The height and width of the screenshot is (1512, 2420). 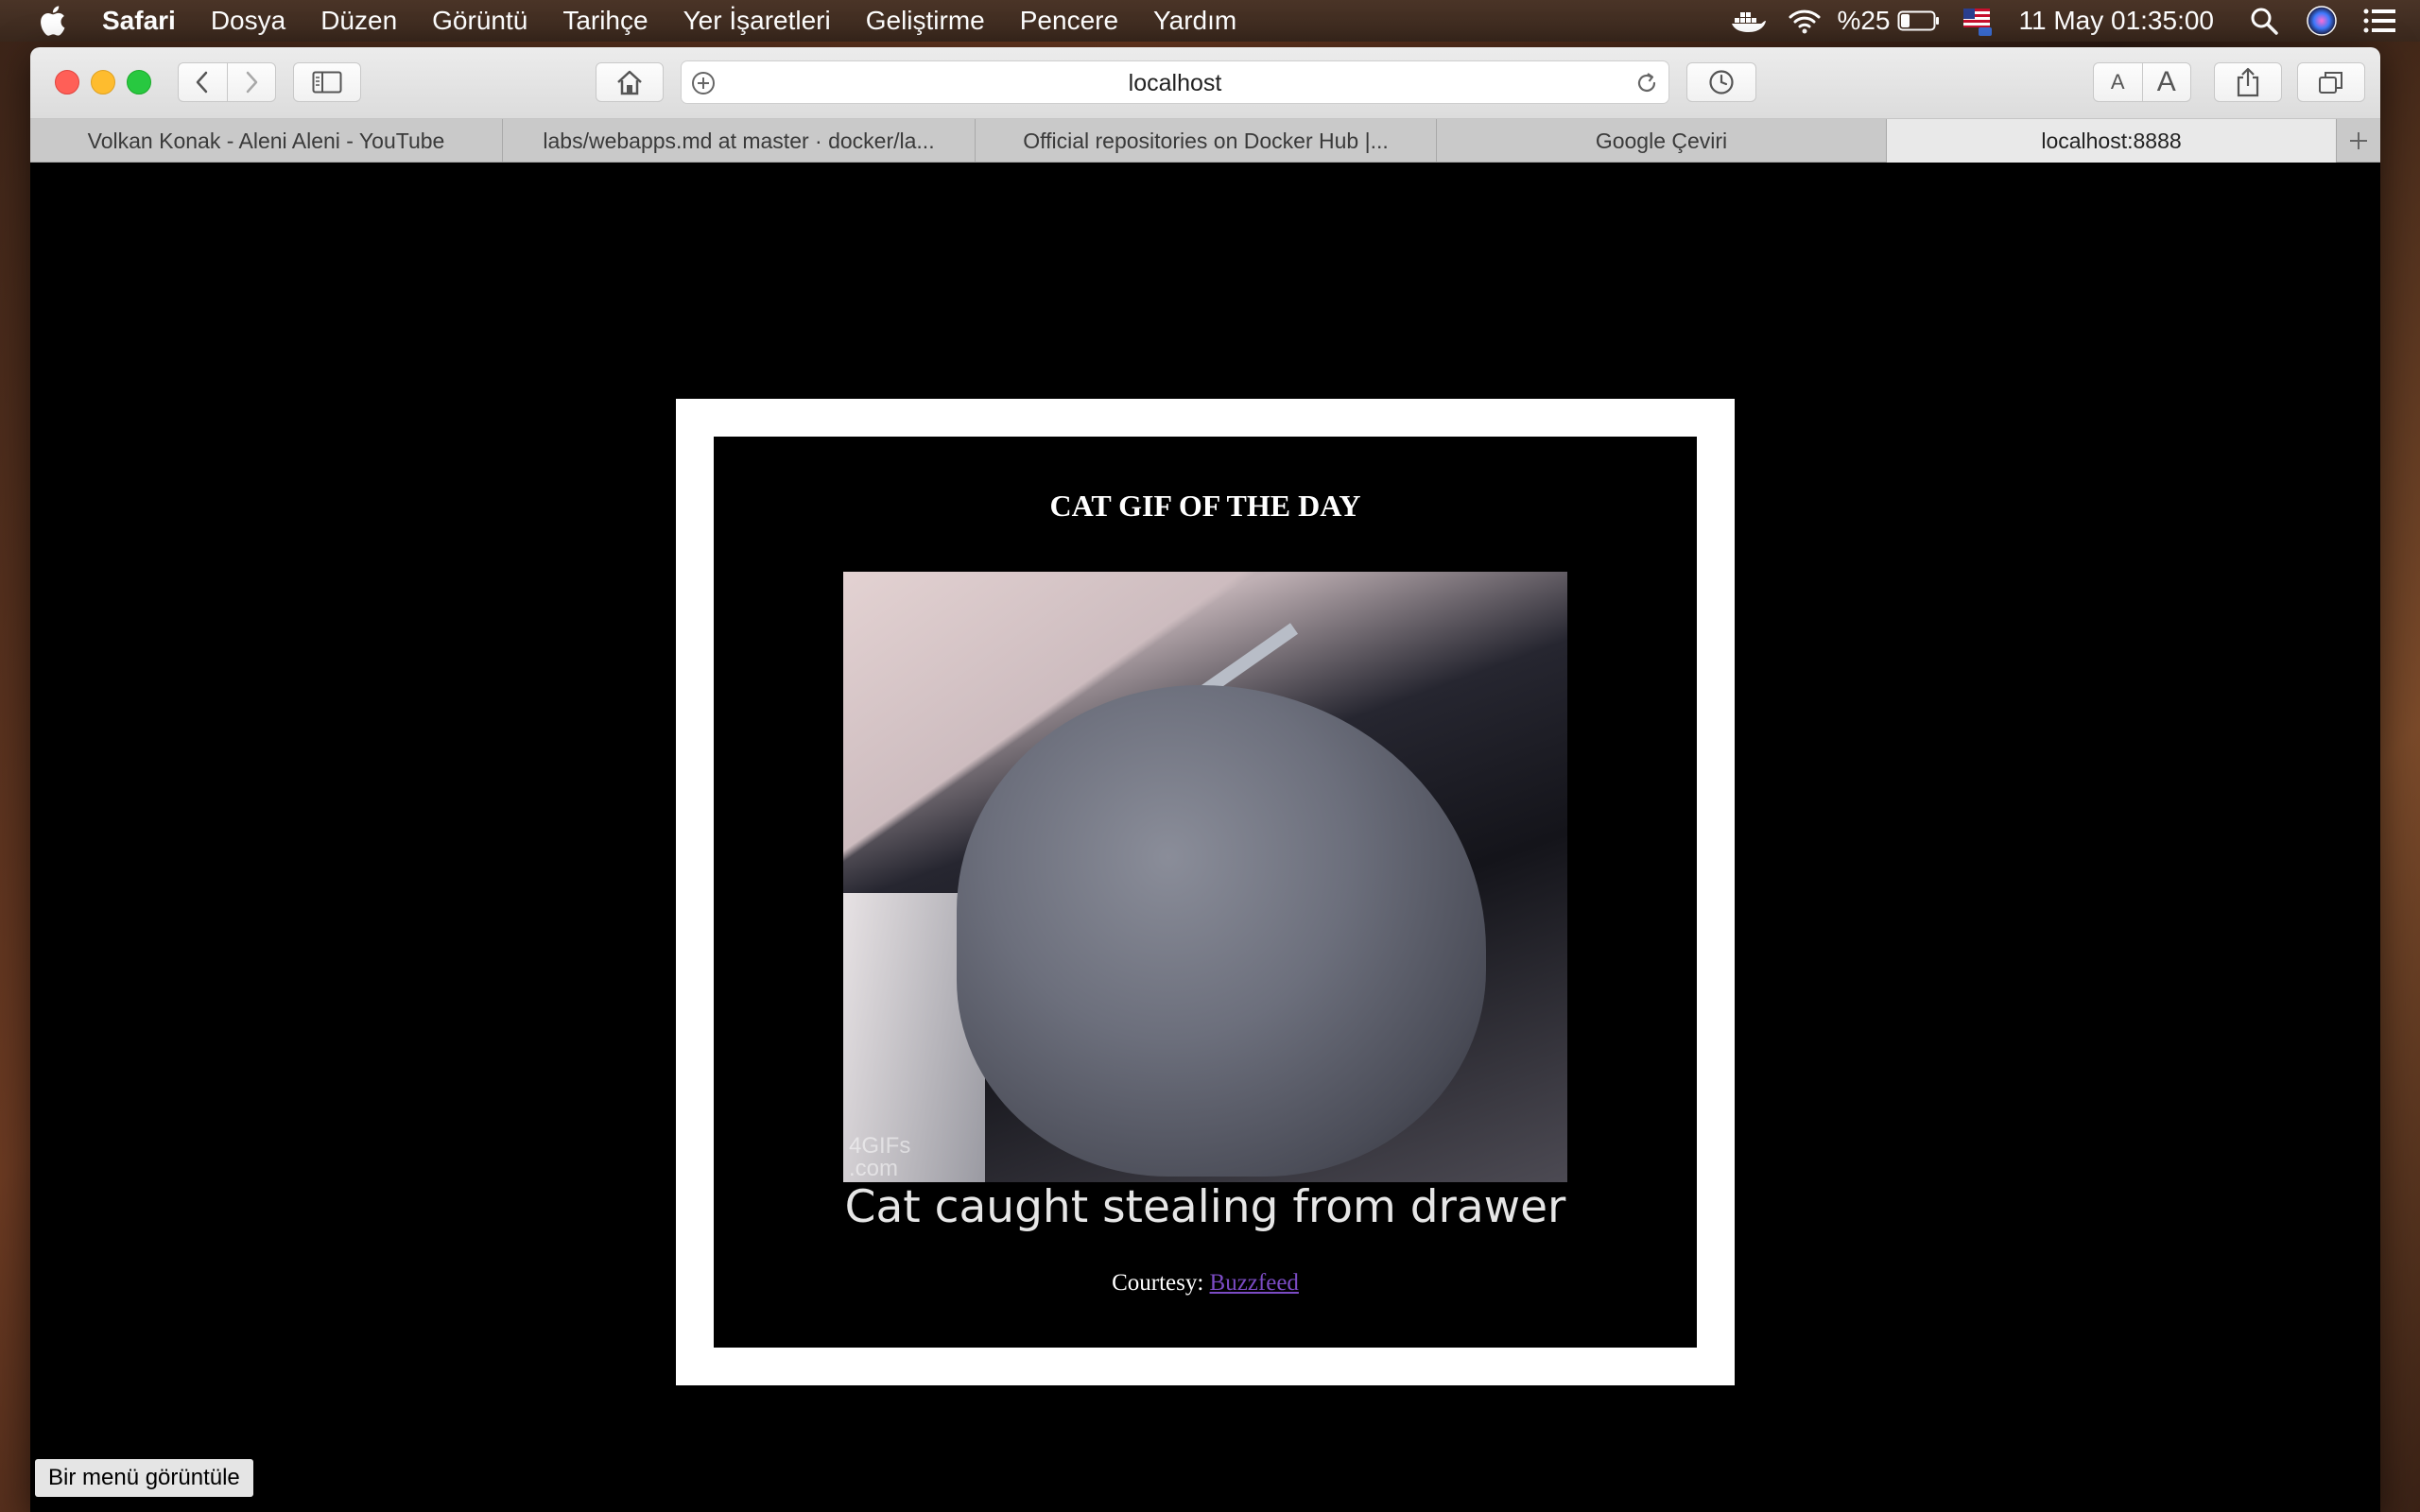 I want to click on sidebar-icon, so click(x=327, y=82).